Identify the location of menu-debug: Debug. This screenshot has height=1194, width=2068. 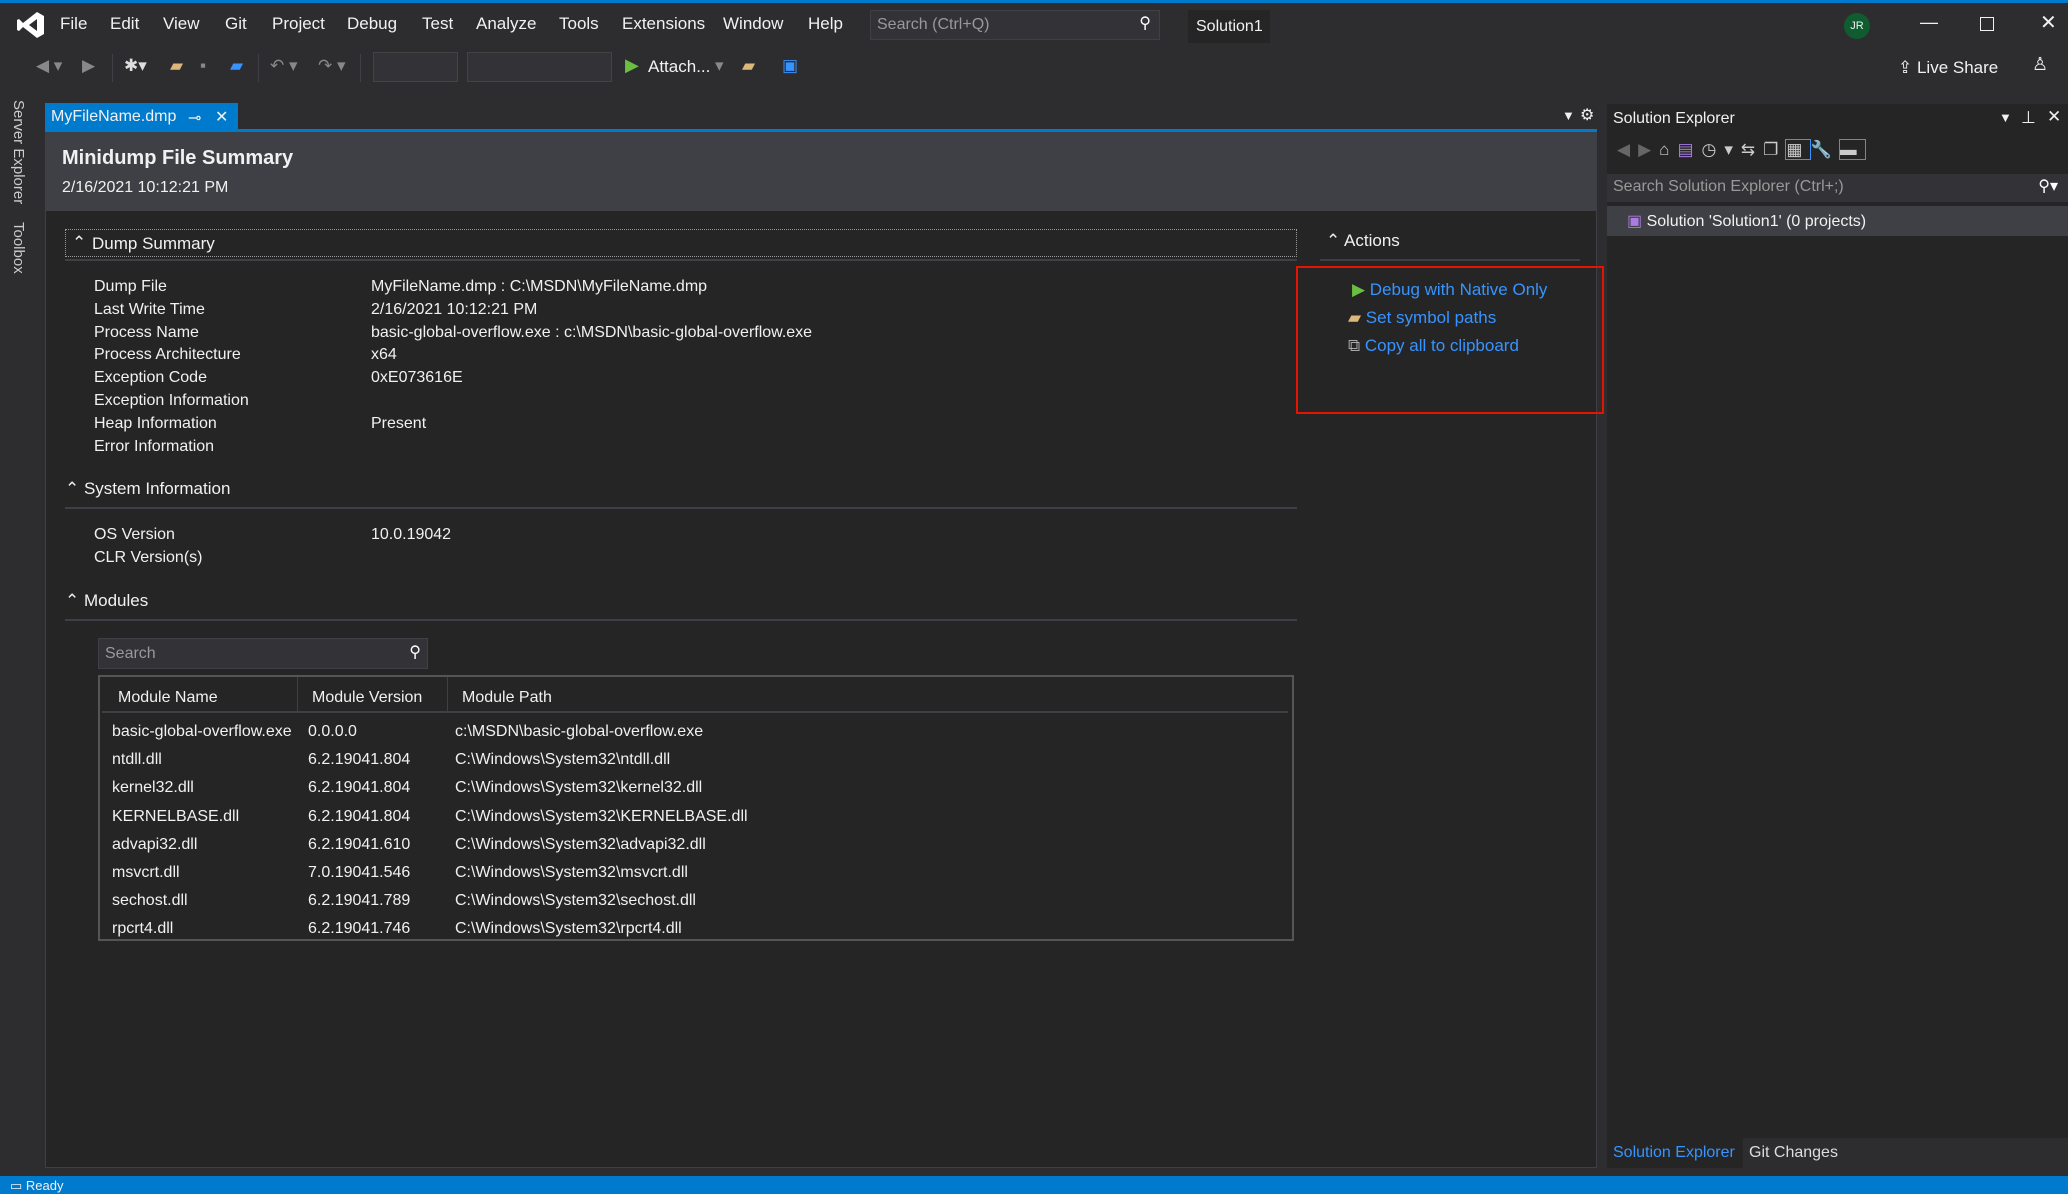
(372, 24).